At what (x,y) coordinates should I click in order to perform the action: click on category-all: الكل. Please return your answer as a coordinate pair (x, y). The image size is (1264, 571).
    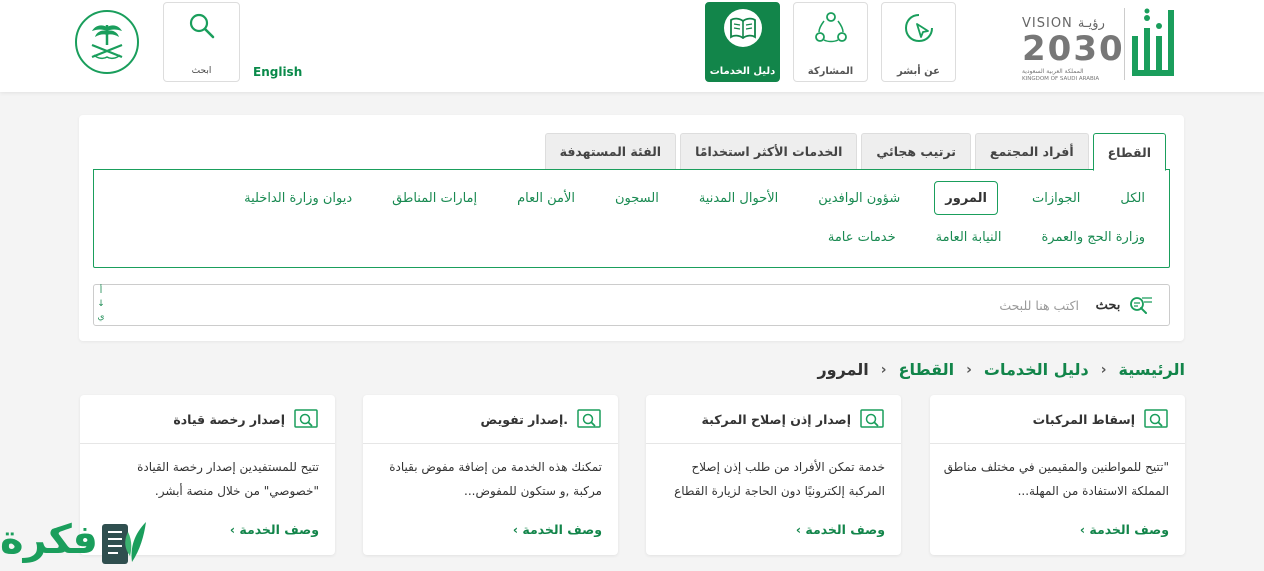
    Looking at the image, I should click on (1132, 198).